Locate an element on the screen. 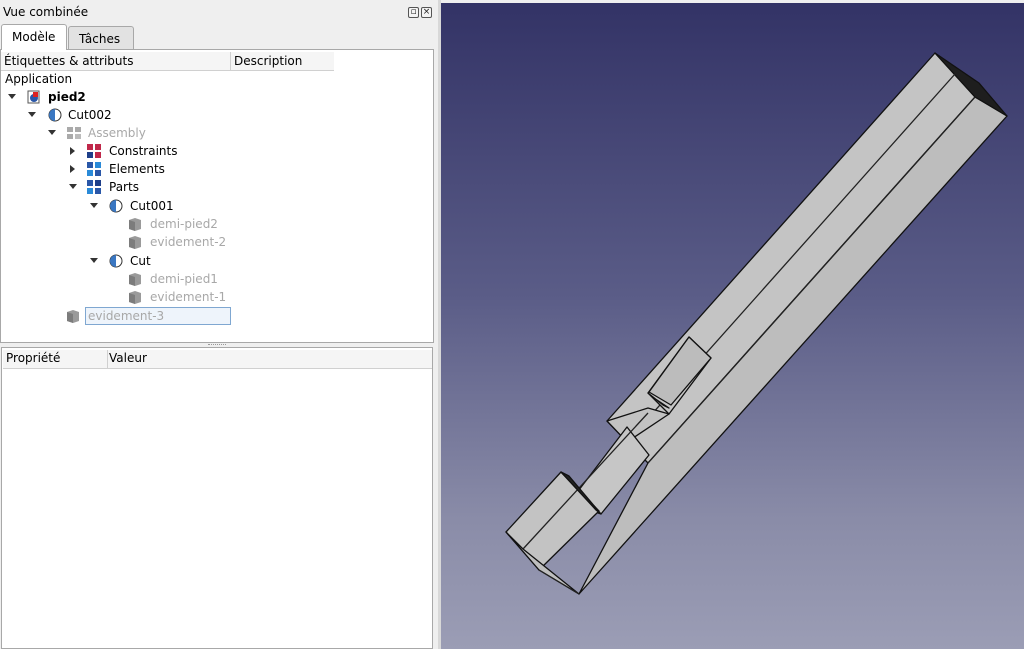 The width and height of the screenshot is (1024, 649). tree-item-label: demi-pied2 is located at coordinates (184, 224).